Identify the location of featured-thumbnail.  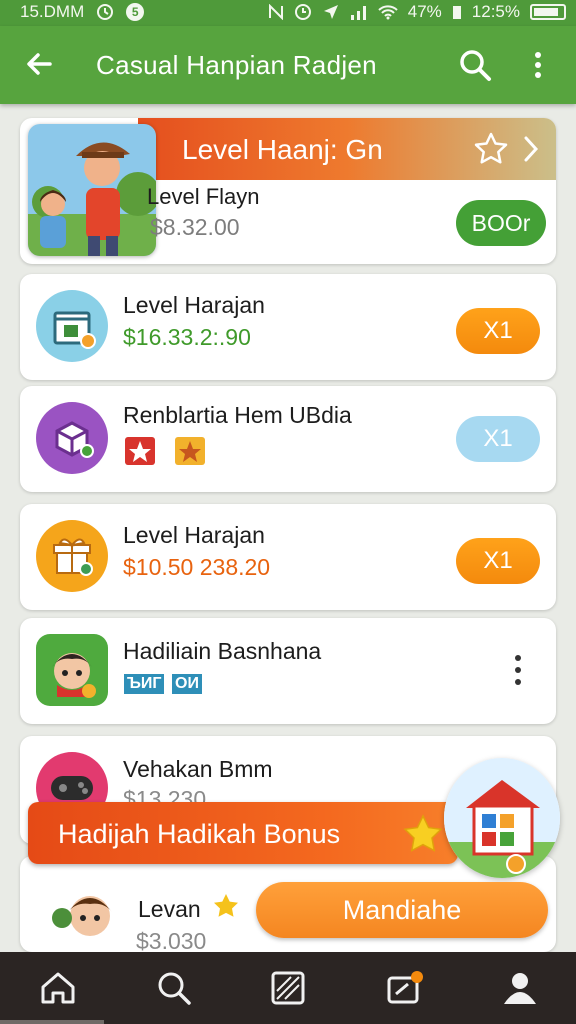
(92, 190).